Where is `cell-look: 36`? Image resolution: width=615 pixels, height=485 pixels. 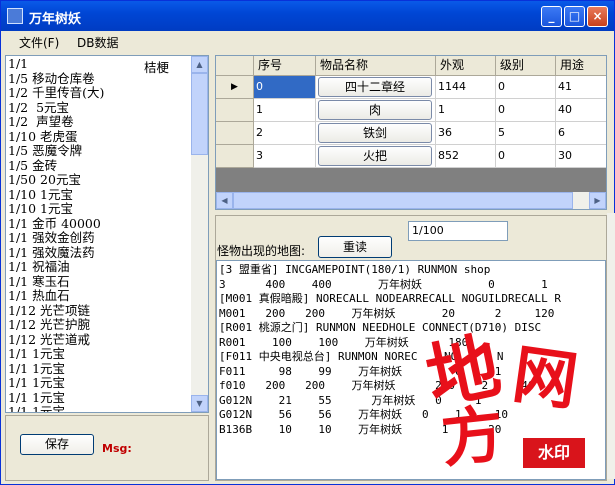
cell-look: 36 is located at coordinates (466, 133).